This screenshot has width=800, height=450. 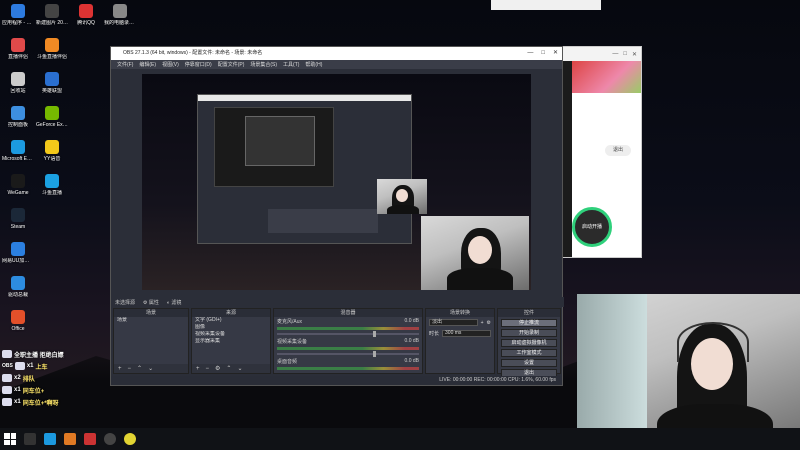 I want to click on virtual-camera-button: 启动虚拟摄像机, so click(x=529, y=343).